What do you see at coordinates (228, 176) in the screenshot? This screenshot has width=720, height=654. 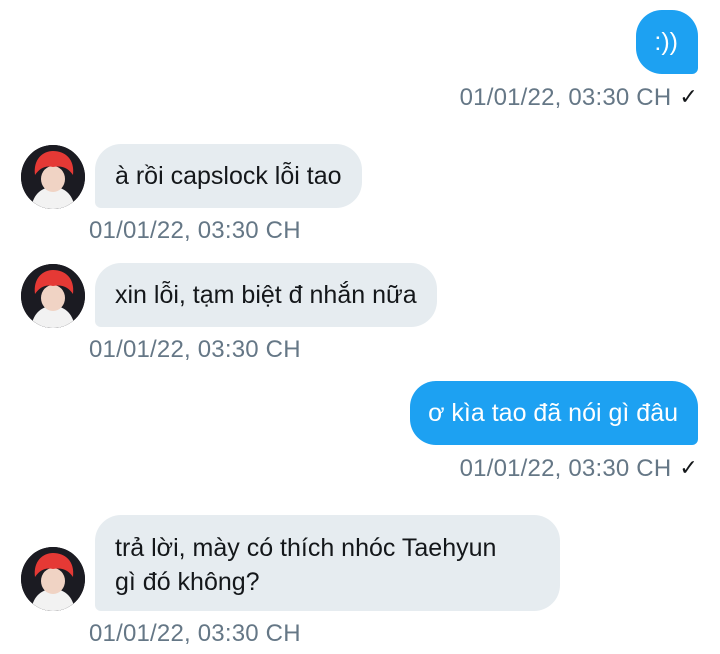 I see `message-bubble-received: à rồi capslock lỗi tao` at bounding box center [228, 176].